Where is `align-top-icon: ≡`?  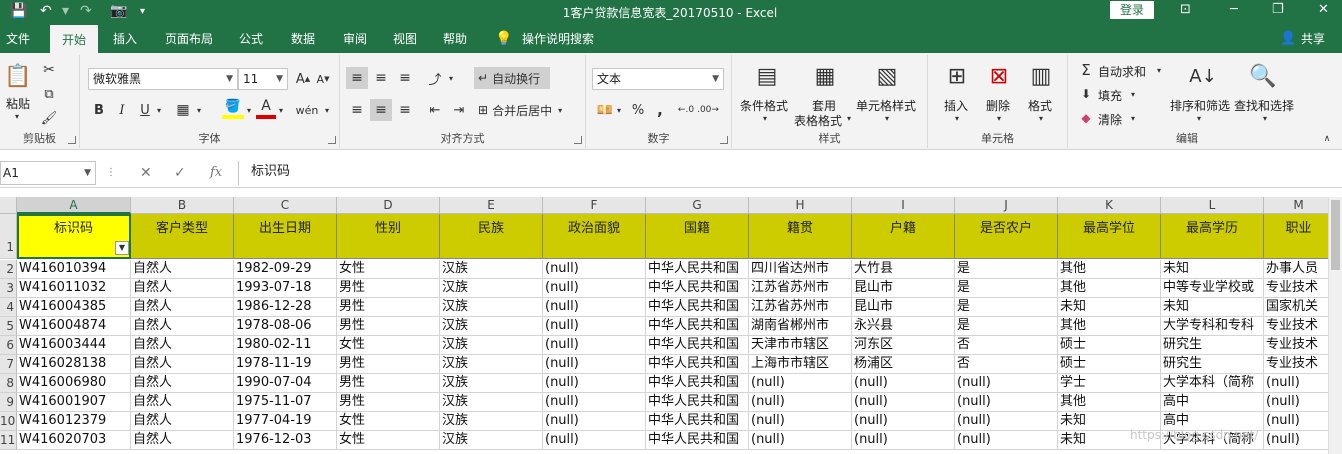 align-top-icon: ≡ is located at coordinates (357, 78).